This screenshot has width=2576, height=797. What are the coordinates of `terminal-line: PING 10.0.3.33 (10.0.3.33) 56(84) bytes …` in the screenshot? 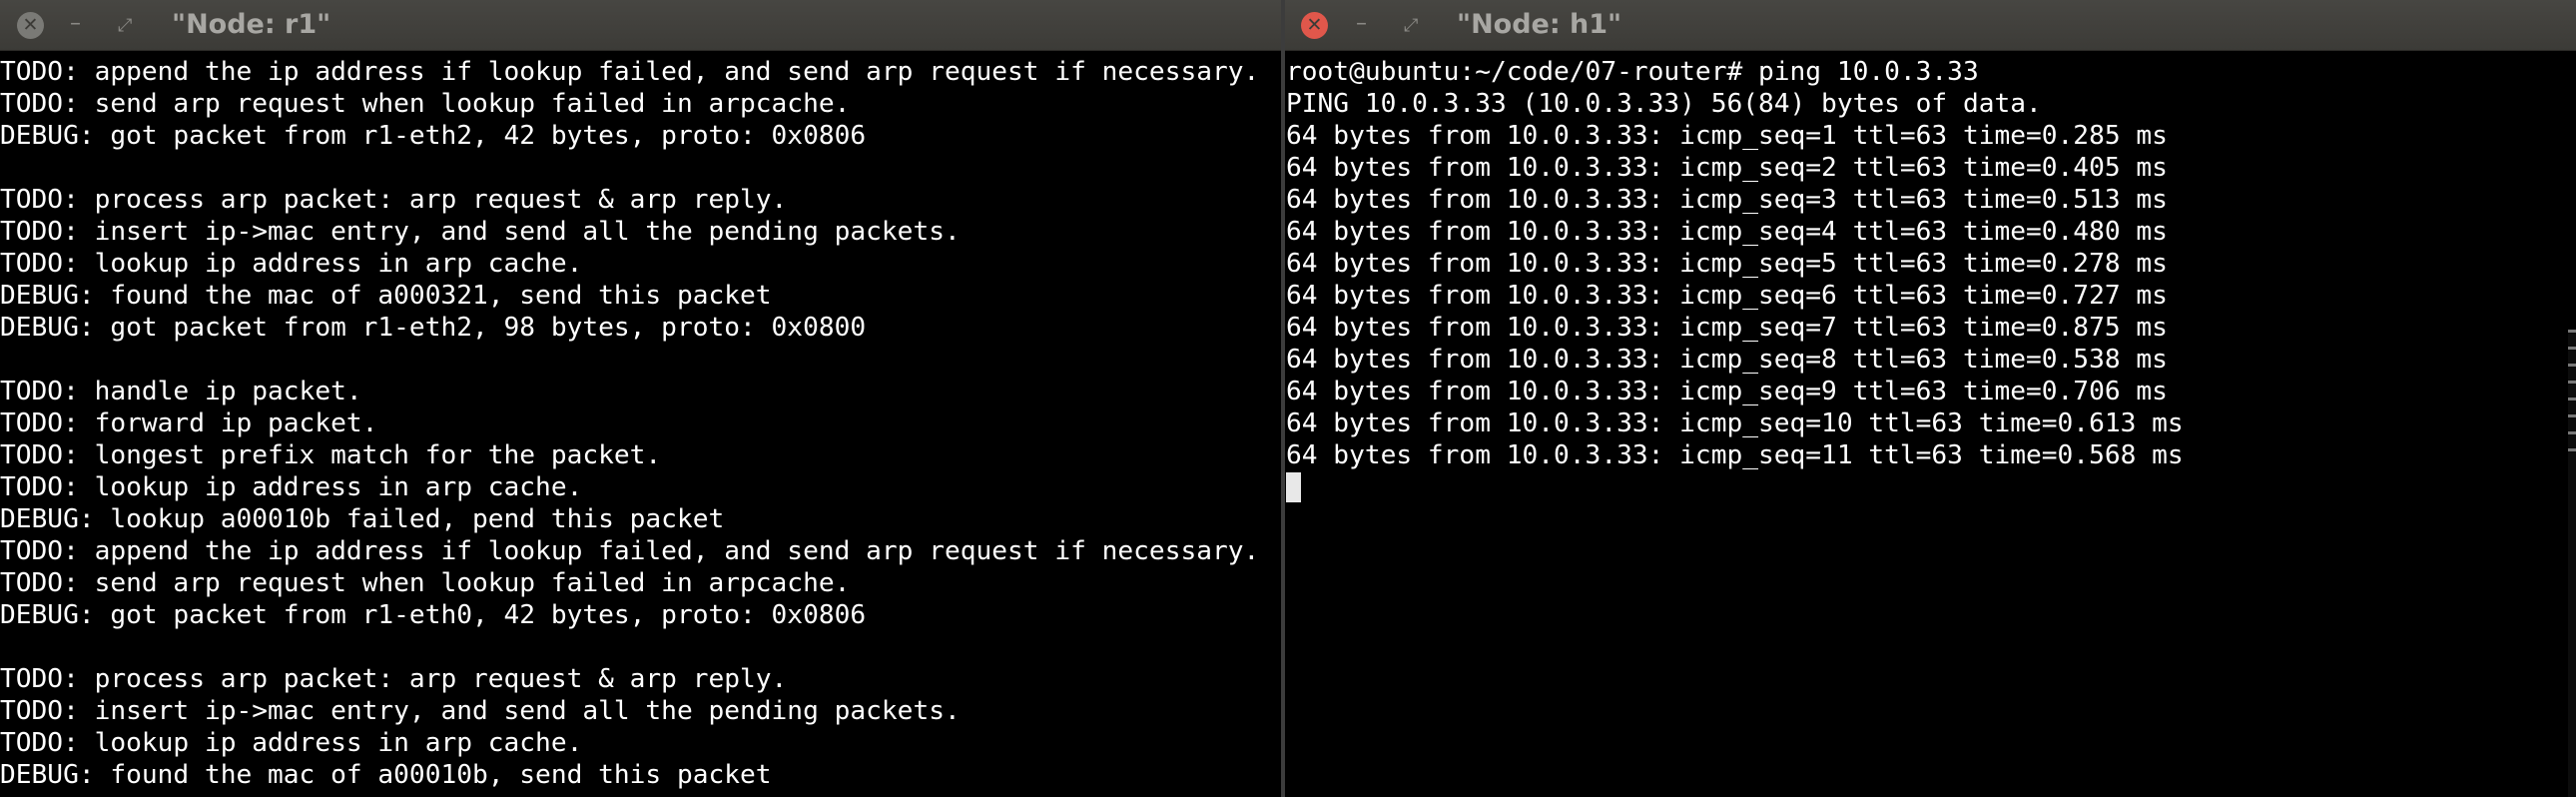 It's located at (1664, 104).